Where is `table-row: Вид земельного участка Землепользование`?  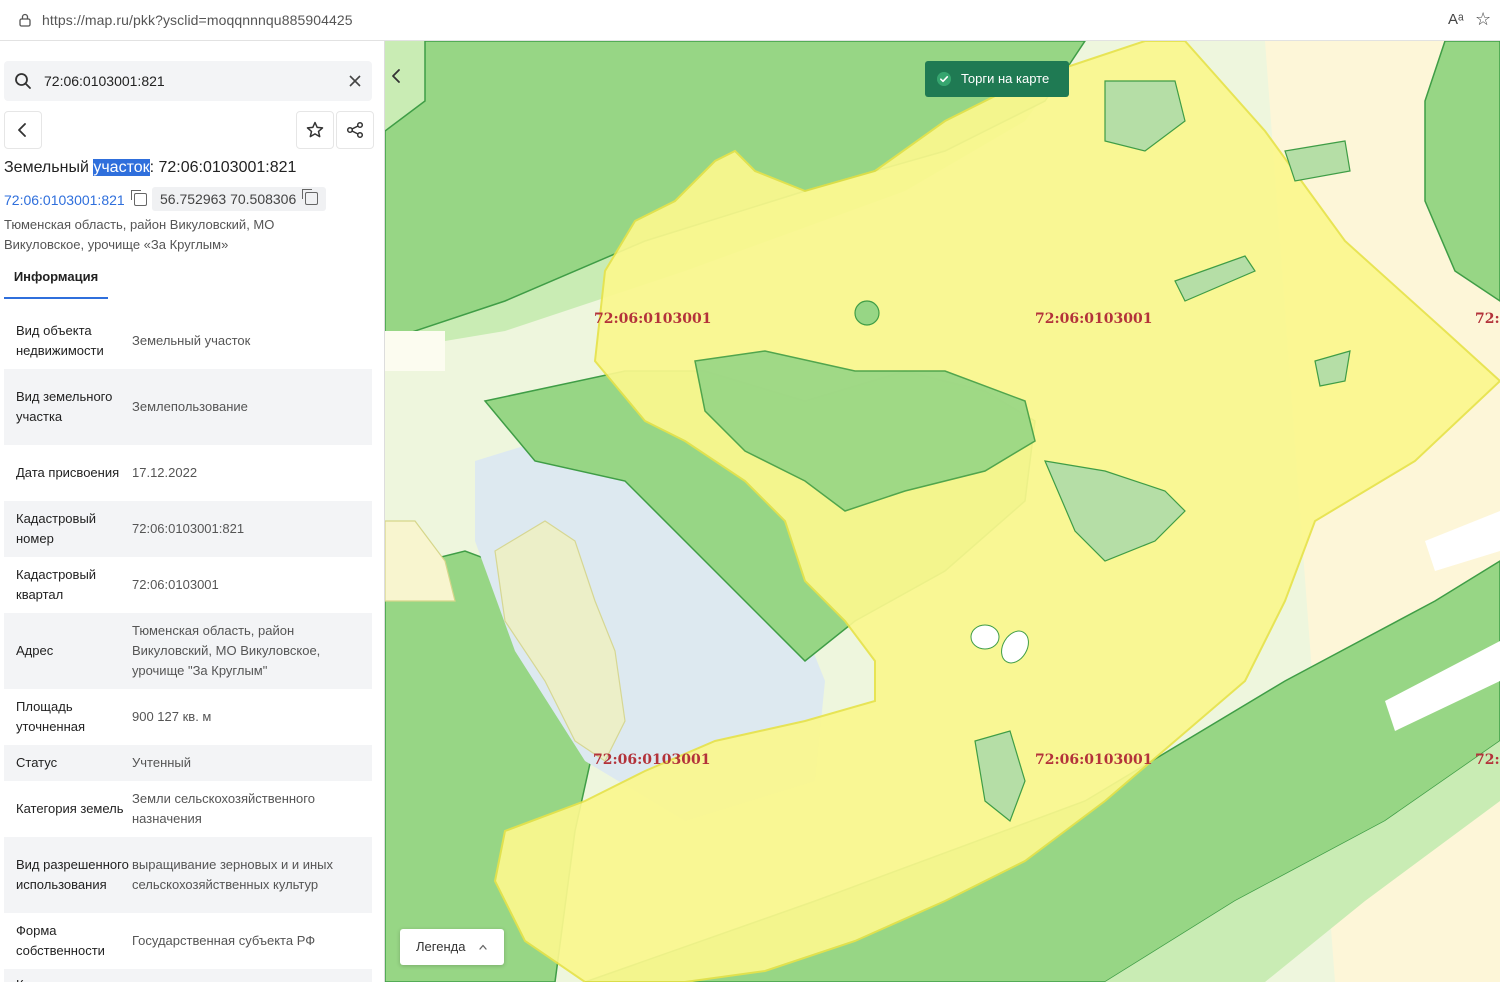 table-row: Вид земельного участка Землепользование is located at coordinates (188, 407).